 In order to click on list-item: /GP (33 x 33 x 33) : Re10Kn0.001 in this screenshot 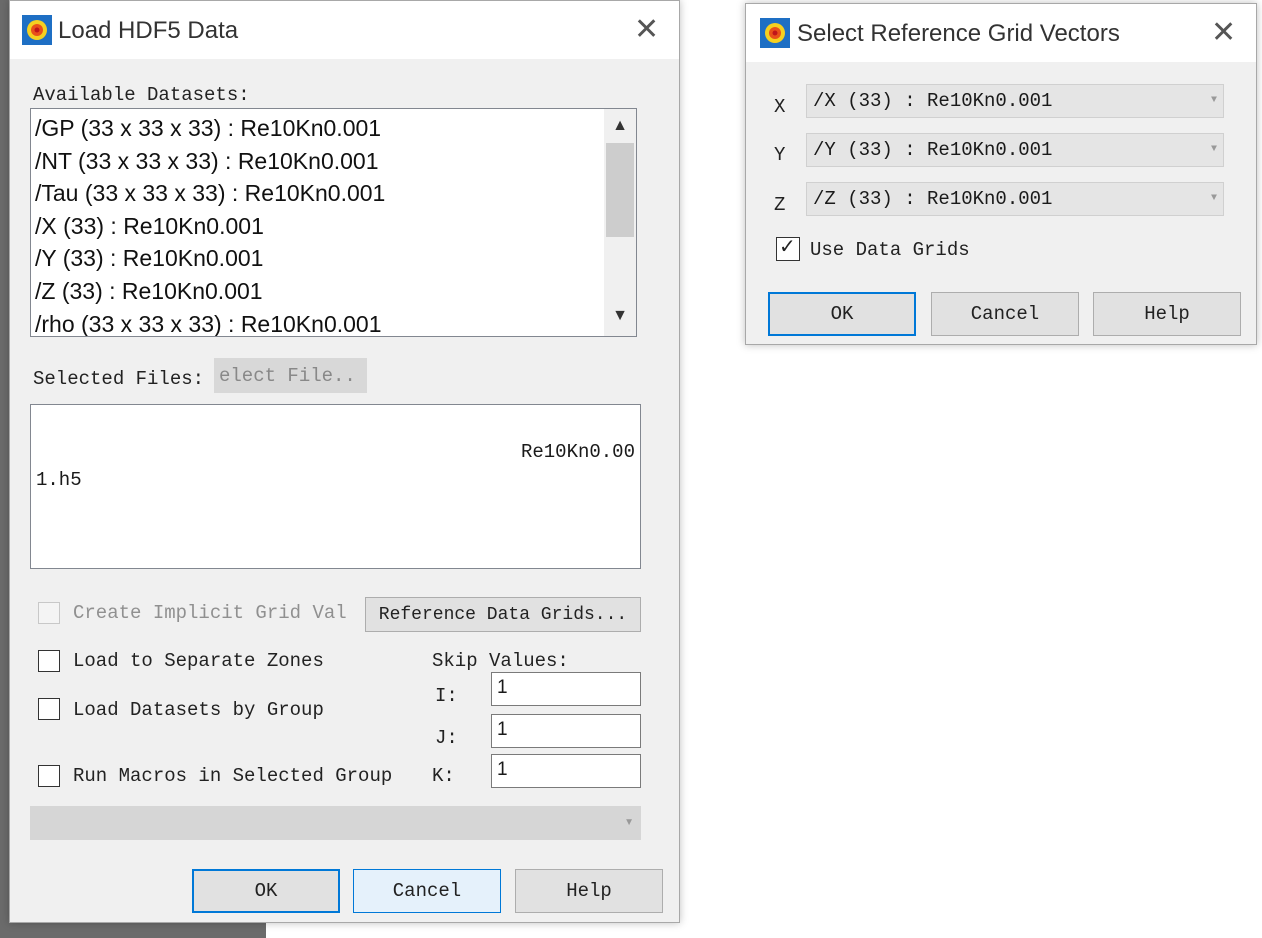, I will do `click(317, 128)`.